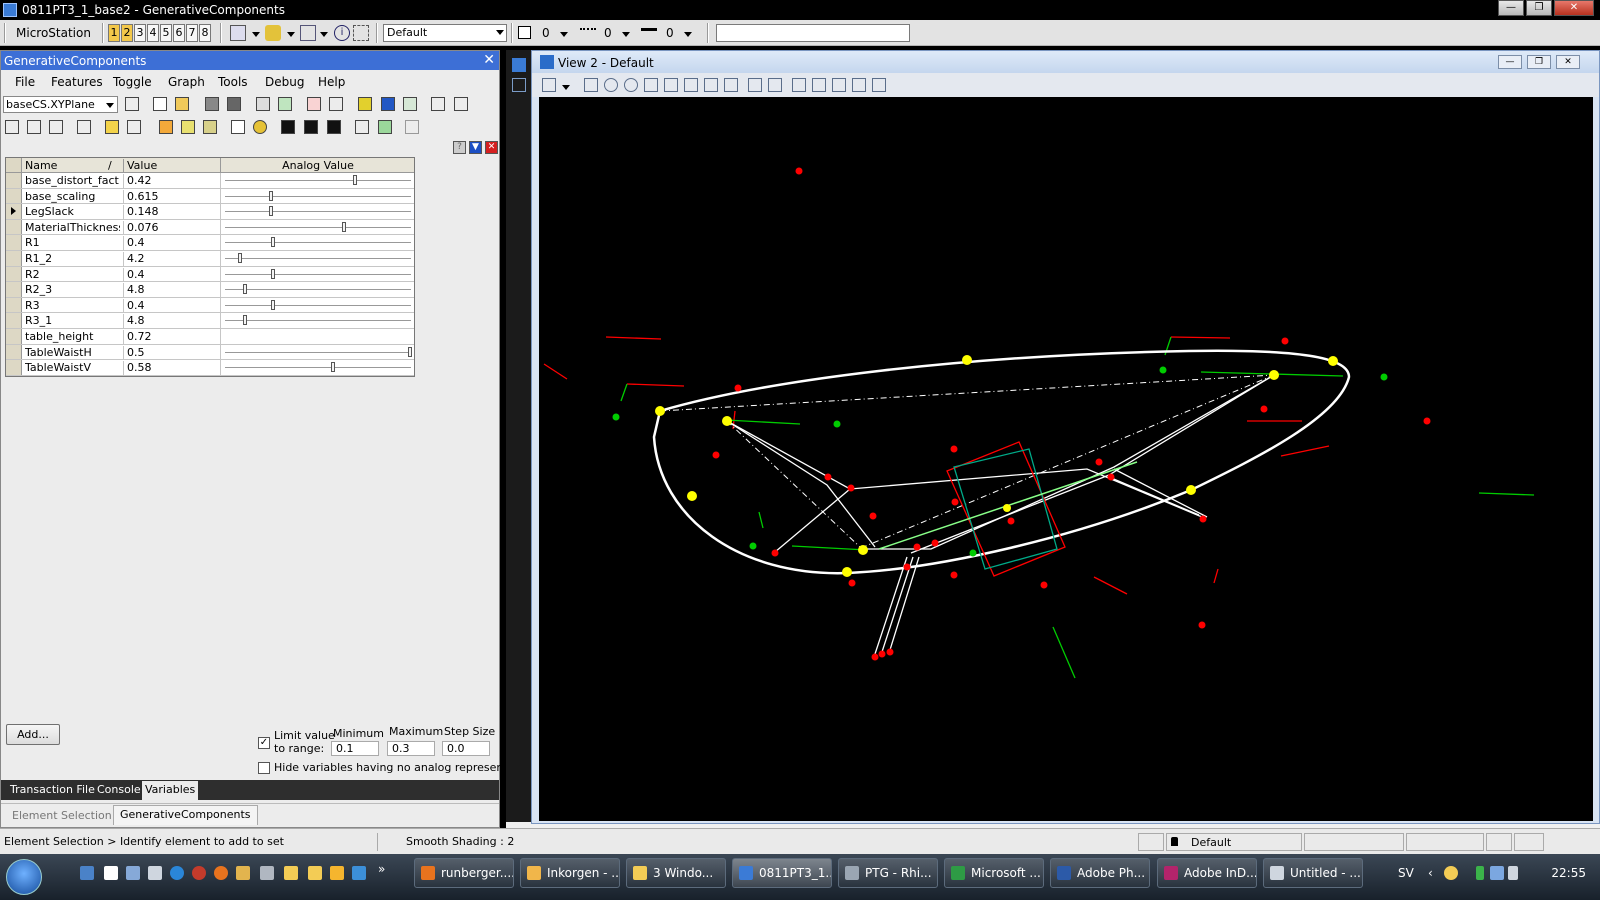 The image size is (1600, 900). Describe the element at coordinates (264, 743) in the screenshot. I see `limit-range-checkbox: ✓` at that location.